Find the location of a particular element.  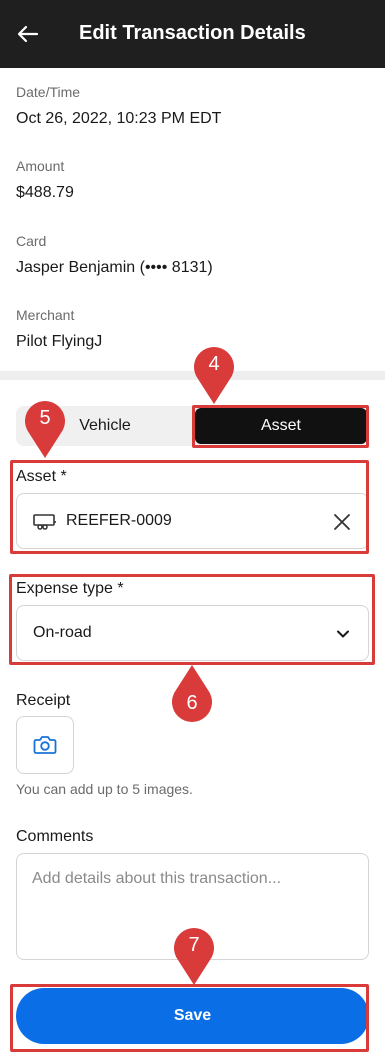

datetime-label: Date/Time is located at coordinates (48, 92).